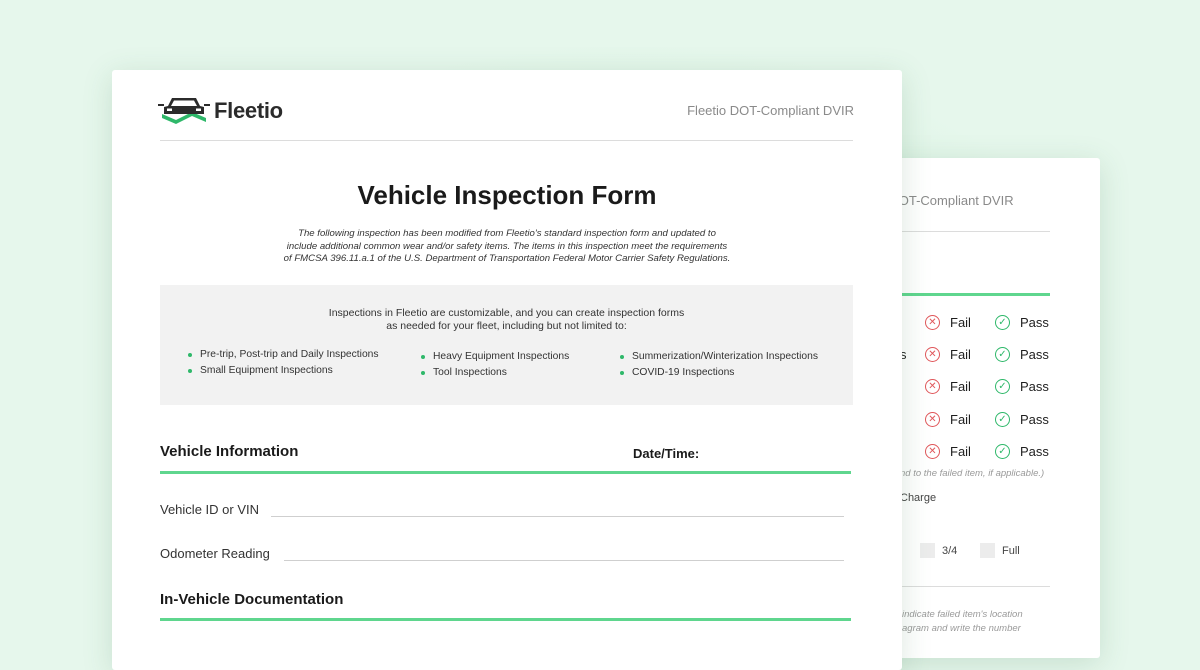 The width and height of the screenshot is (1200, 670). I want to click on back-header-divider, so click(975, 231).